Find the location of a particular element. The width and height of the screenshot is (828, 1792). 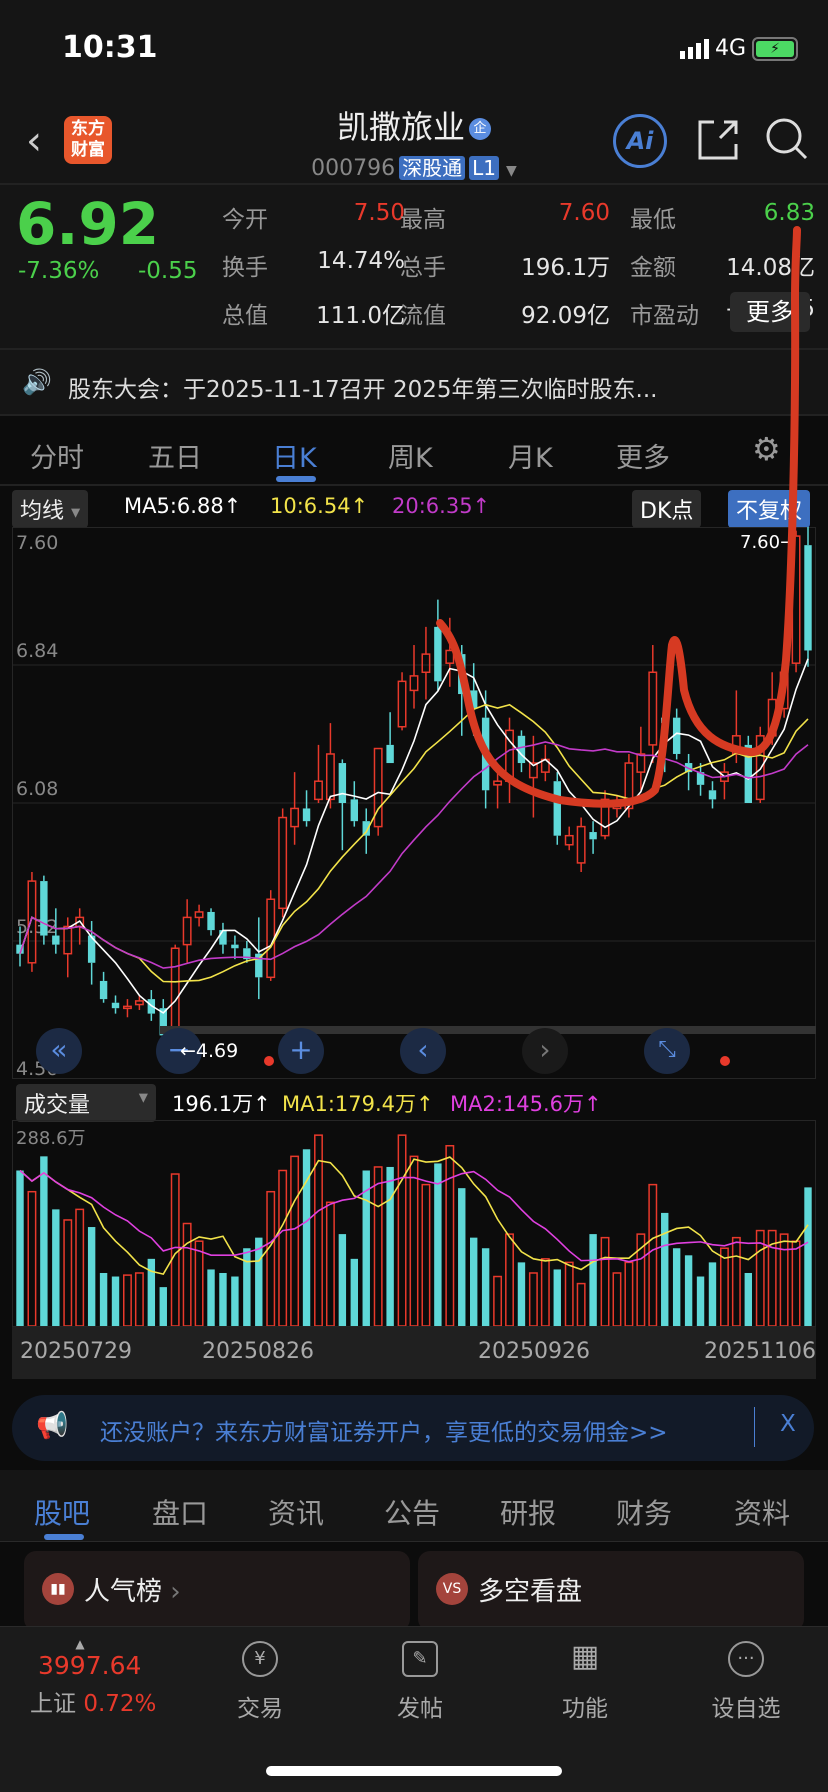

open-account-banner: 📢 还没账户？来东方财富证券开户，享更低的交易佣金>> X is located at coordinates (413, 1428).